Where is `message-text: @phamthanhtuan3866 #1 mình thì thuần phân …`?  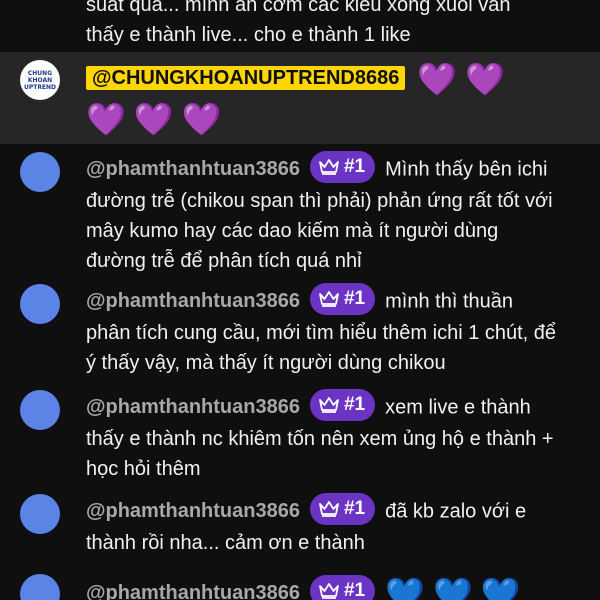 message-text: @phamthanhtuan3866 #1 mình thì thuần phân … is located at coordinates (323, 330).